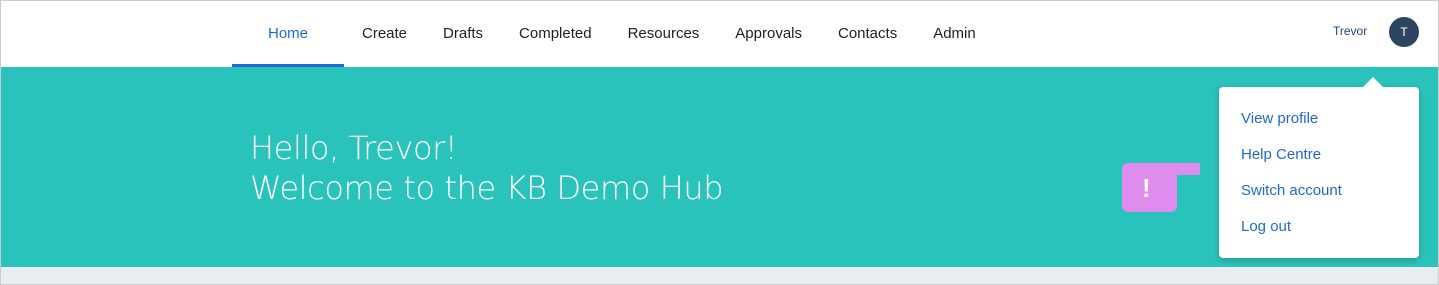  What do you see at coordinates (555, 33) in the screenshot?
I see `nav-item-completed: Completed` at bounding box center [555, 33].